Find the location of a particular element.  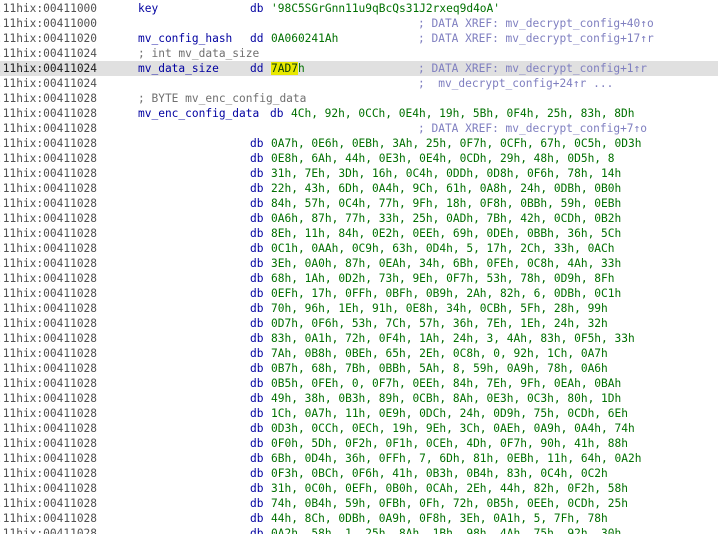

address: .11hix:00411000 is located at coordinates (48, 8).